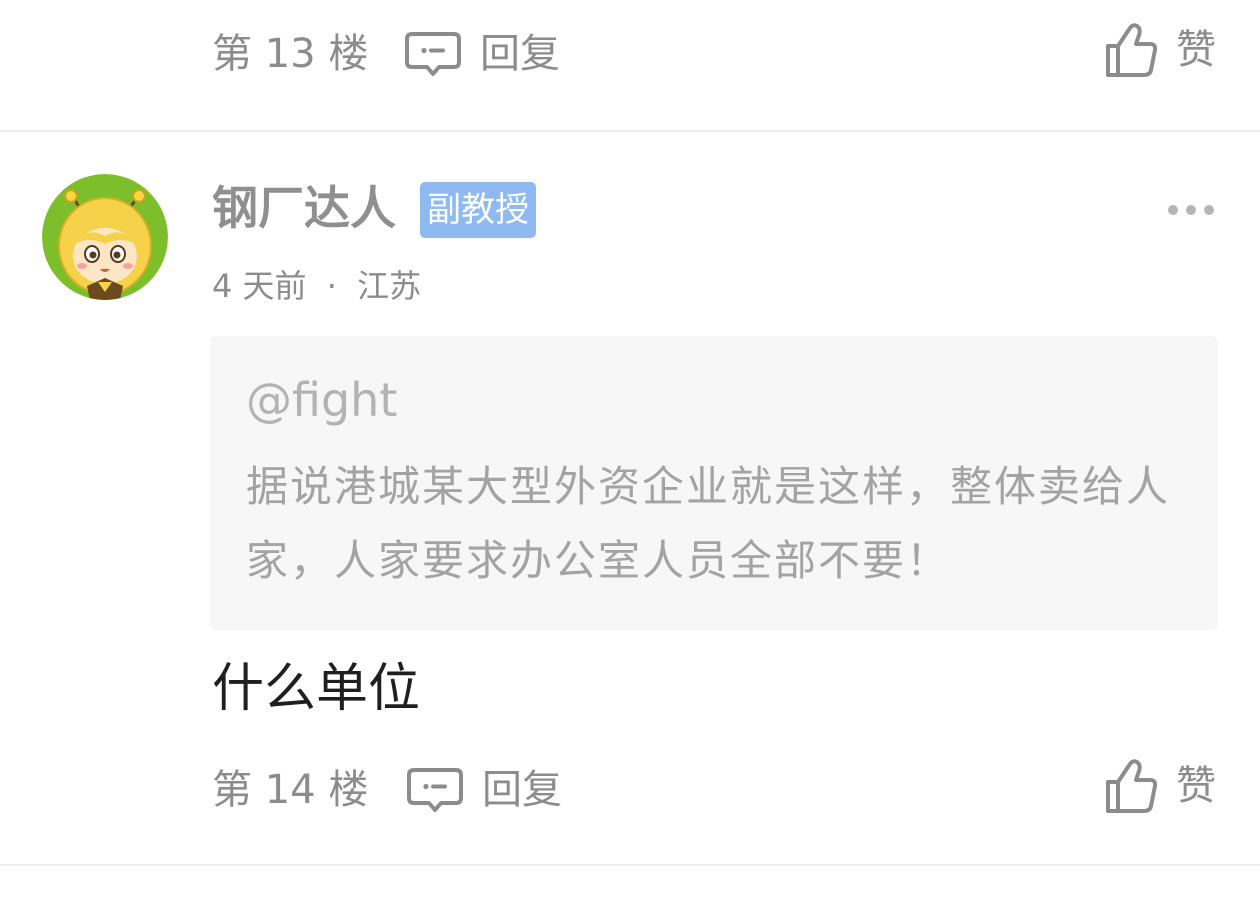  I want to click on more-options-button, so click(1191, 210).